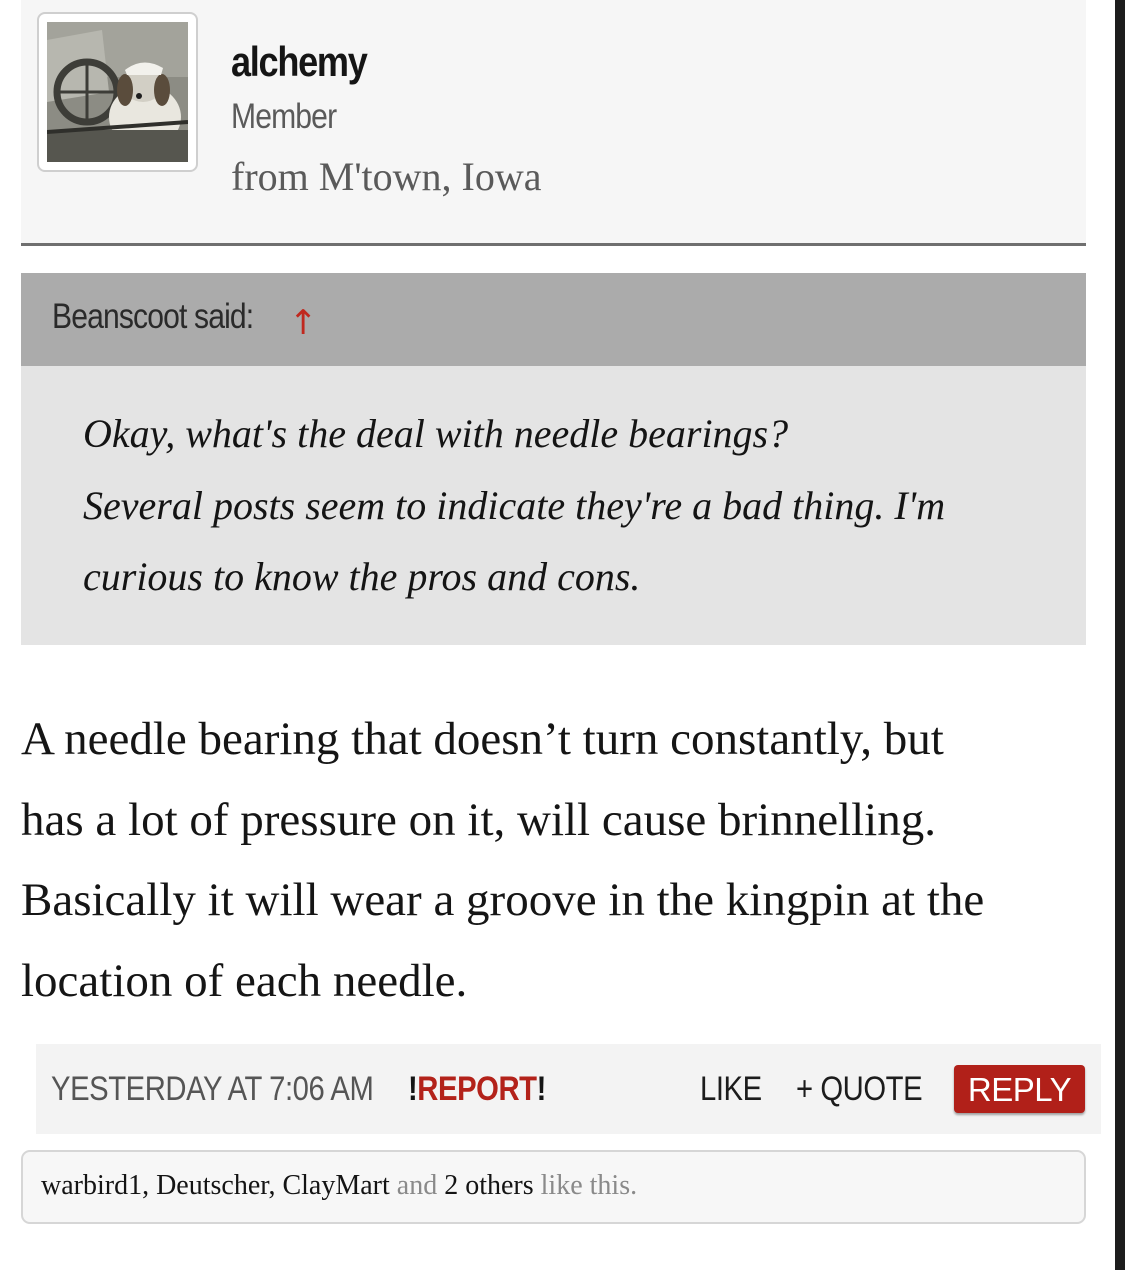 The width and height of the screenshot is (1125, 1270). I want to click on report-link: !REPORT!, so click(477, 1089).